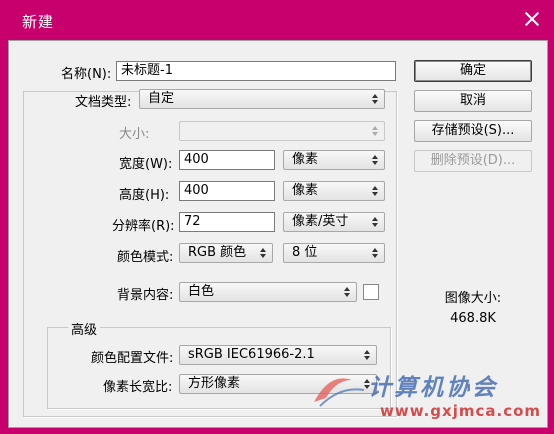 This screenshot has width=554, height=434. Describe the element at coordinates (473, 101) in the screenshot. I see `cancel-button: 取消` at that location.